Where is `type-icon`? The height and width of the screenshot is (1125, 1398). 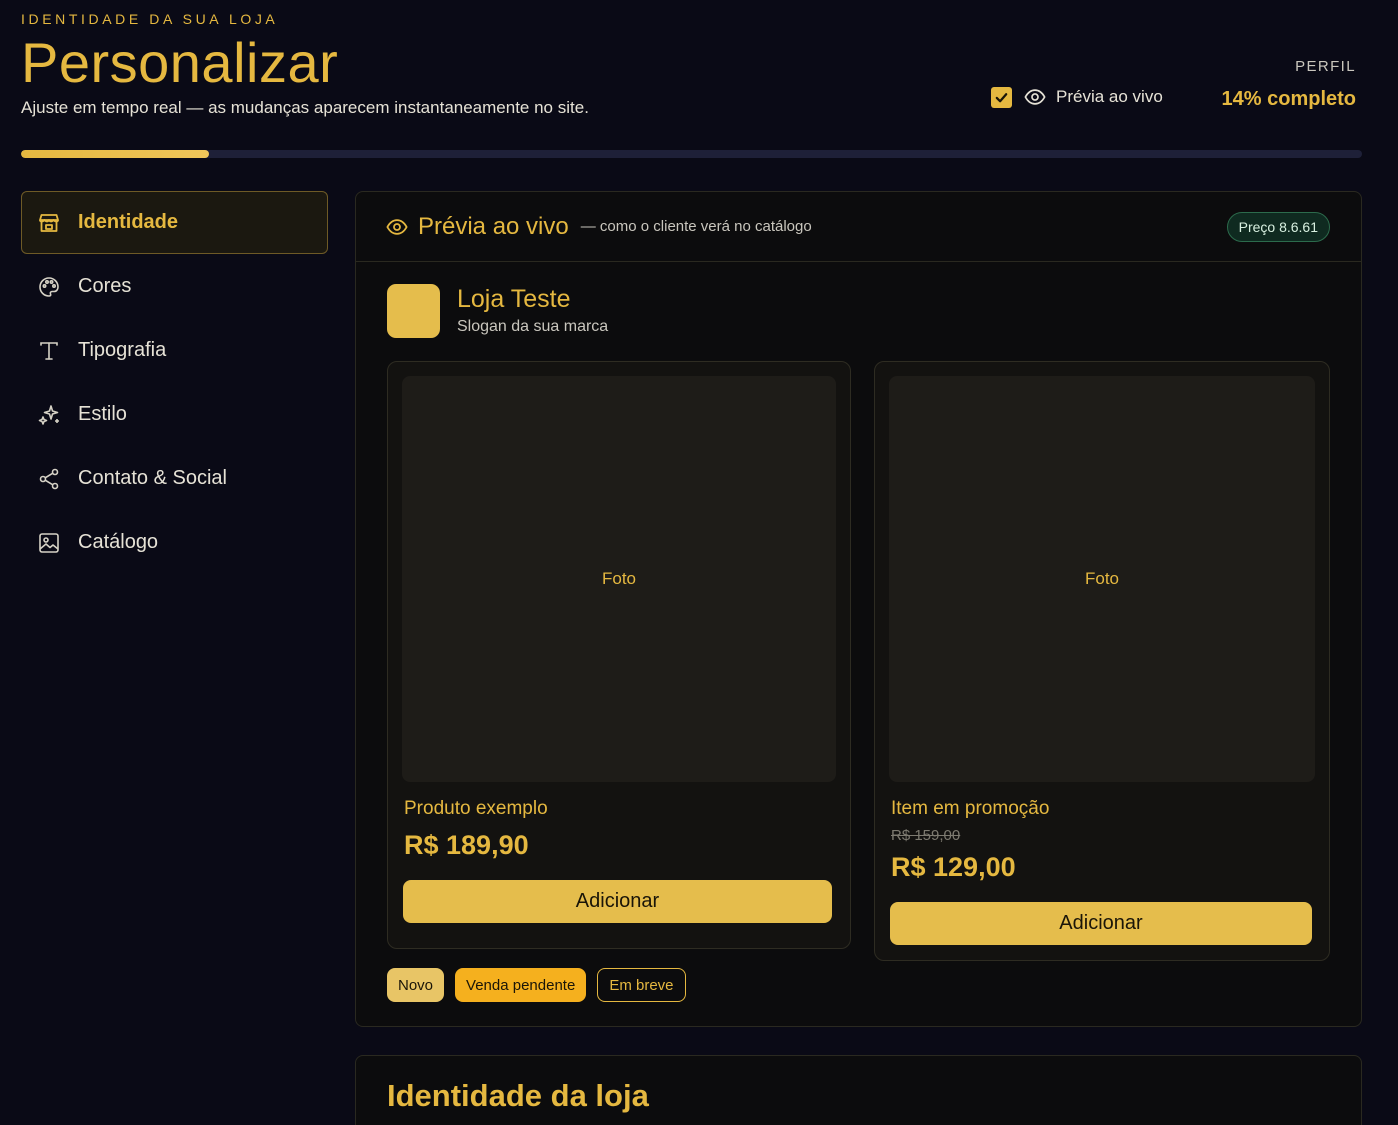
type-icon is located at coordinates (49, 351).